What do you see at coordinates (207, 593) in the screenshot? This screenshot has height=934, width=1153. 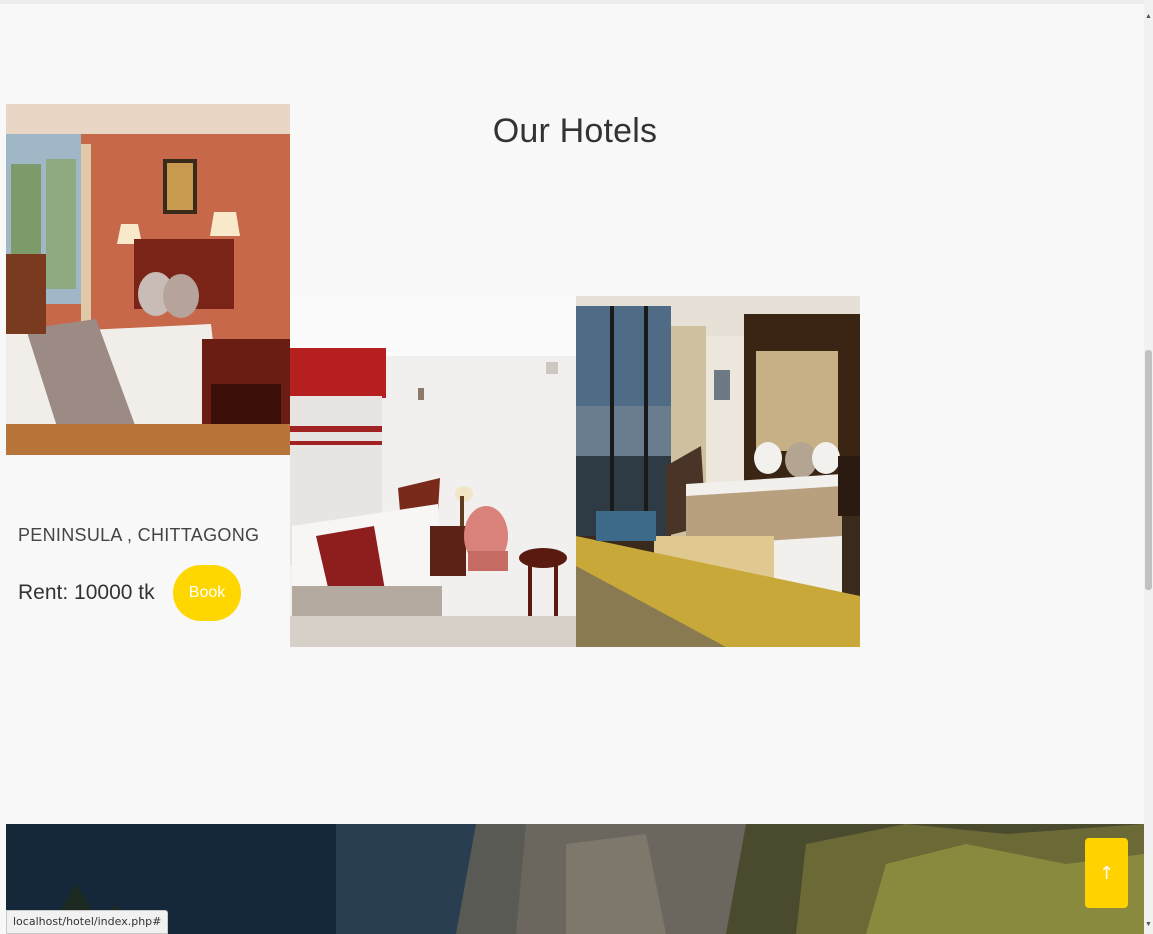 I see `book-button: Book` at bounding box center [207, 593].